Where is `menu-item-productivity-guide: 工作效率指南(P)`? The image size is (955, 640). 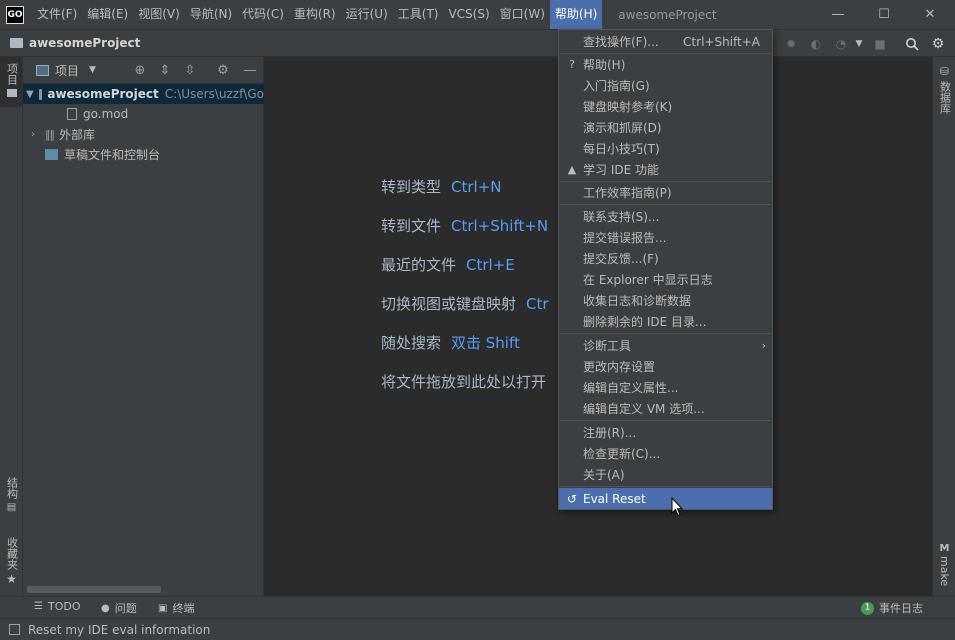 menu-item-productivity-guide: 工作效率指南(P) is located at coordinates (665, 192).